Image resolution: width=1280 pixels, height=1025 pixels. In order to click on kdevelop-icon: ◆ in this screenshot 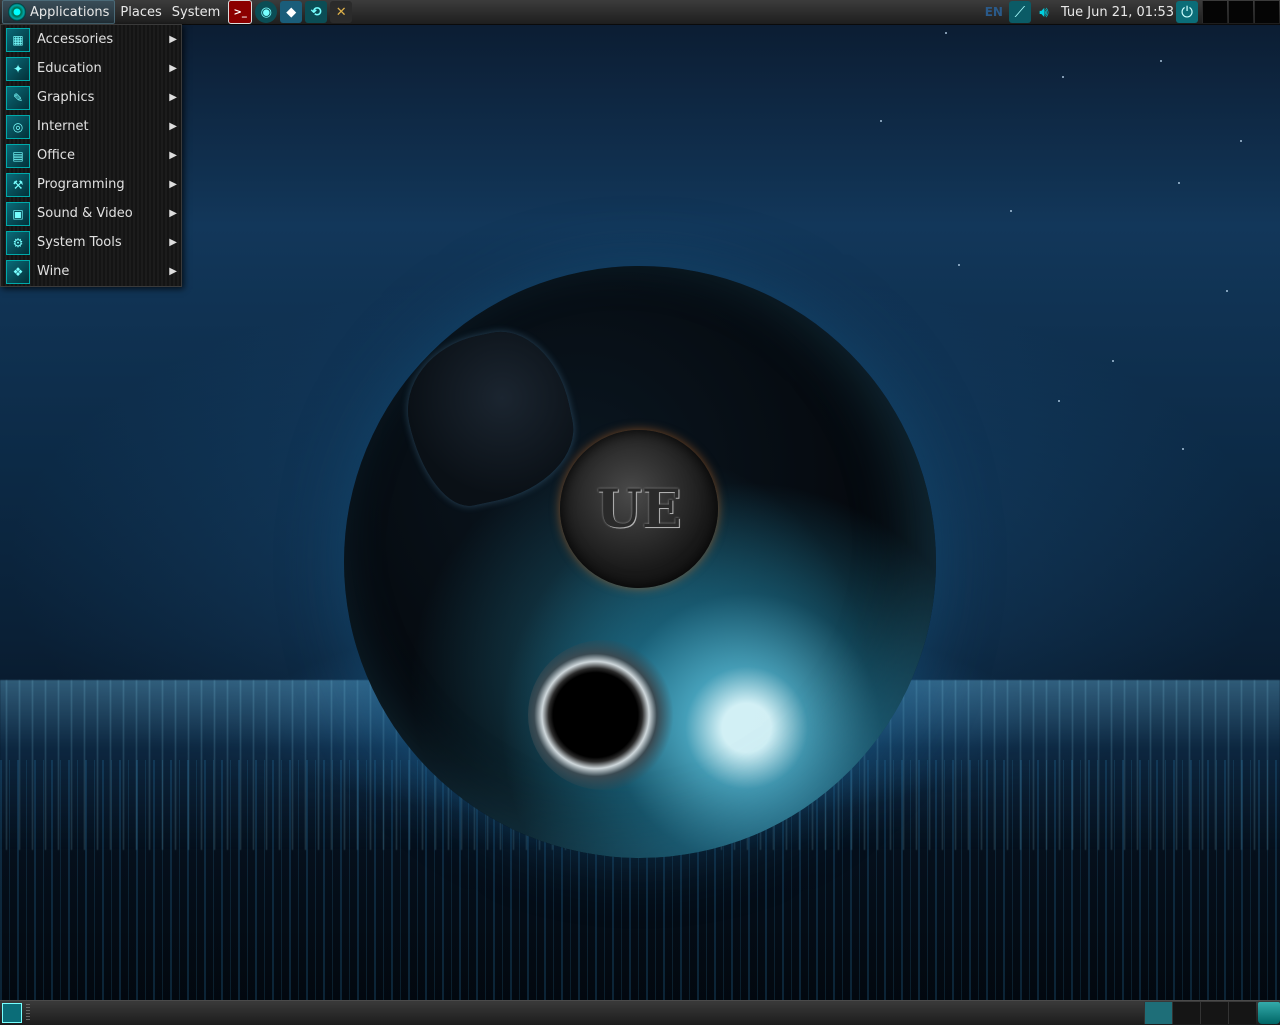, I will do `click(291, 12)`.